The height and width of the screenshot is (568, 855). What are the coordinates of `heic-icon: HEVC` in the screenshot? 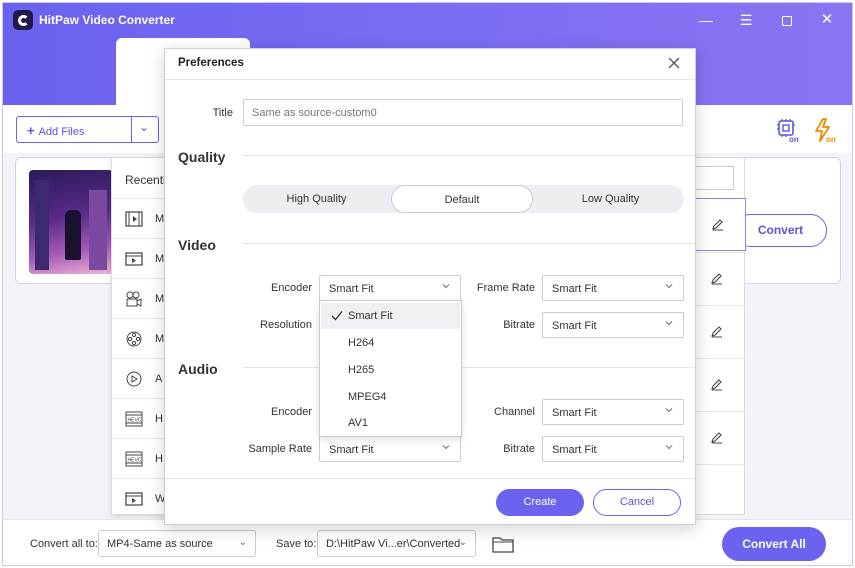 It's located at (134, 419).